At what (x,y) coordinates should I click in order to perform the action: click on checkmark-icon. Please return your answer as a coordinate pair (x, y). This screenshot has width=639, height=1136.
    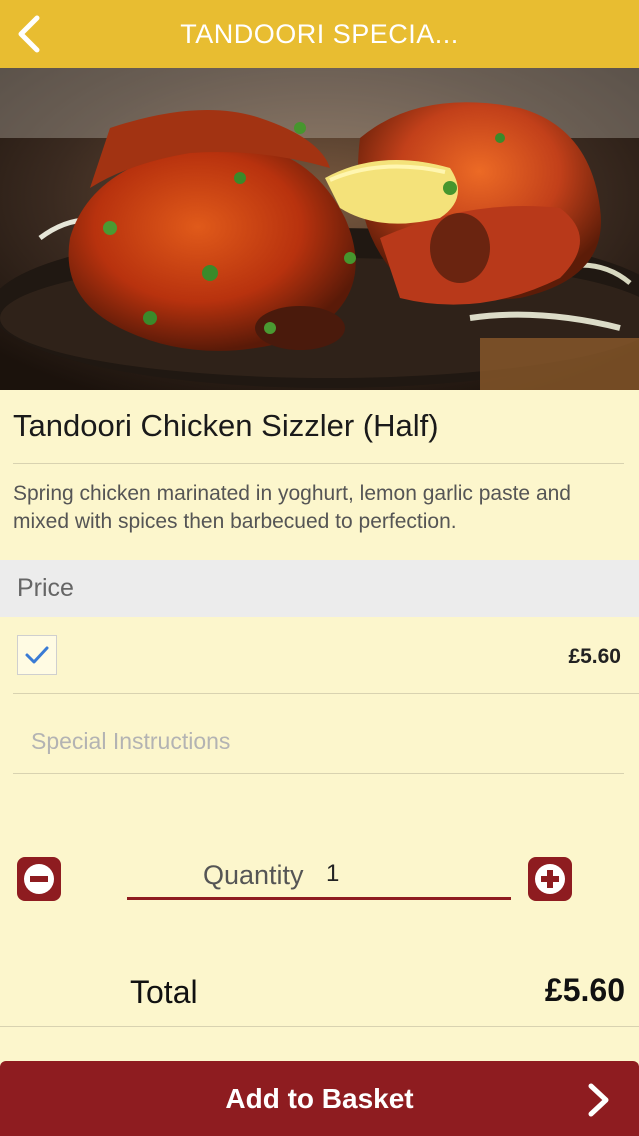
    Looking at the image, I should click on (37, 655).